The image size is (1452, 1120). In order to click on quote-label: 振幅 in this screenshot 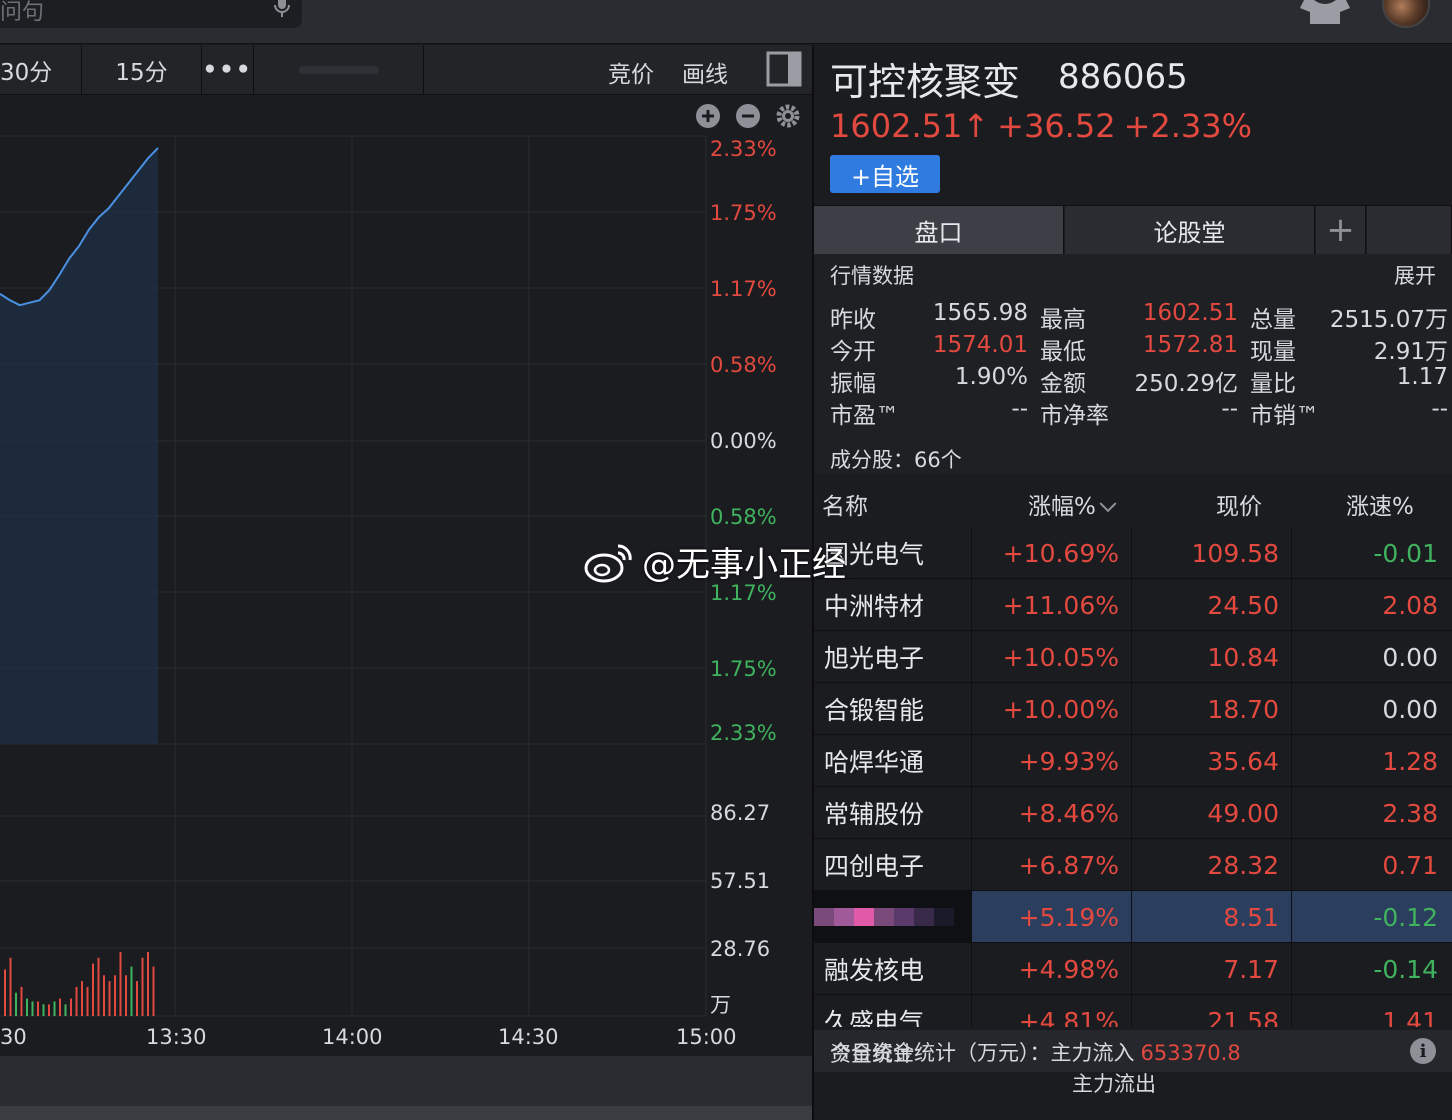, I will do `click(853, 384)`.